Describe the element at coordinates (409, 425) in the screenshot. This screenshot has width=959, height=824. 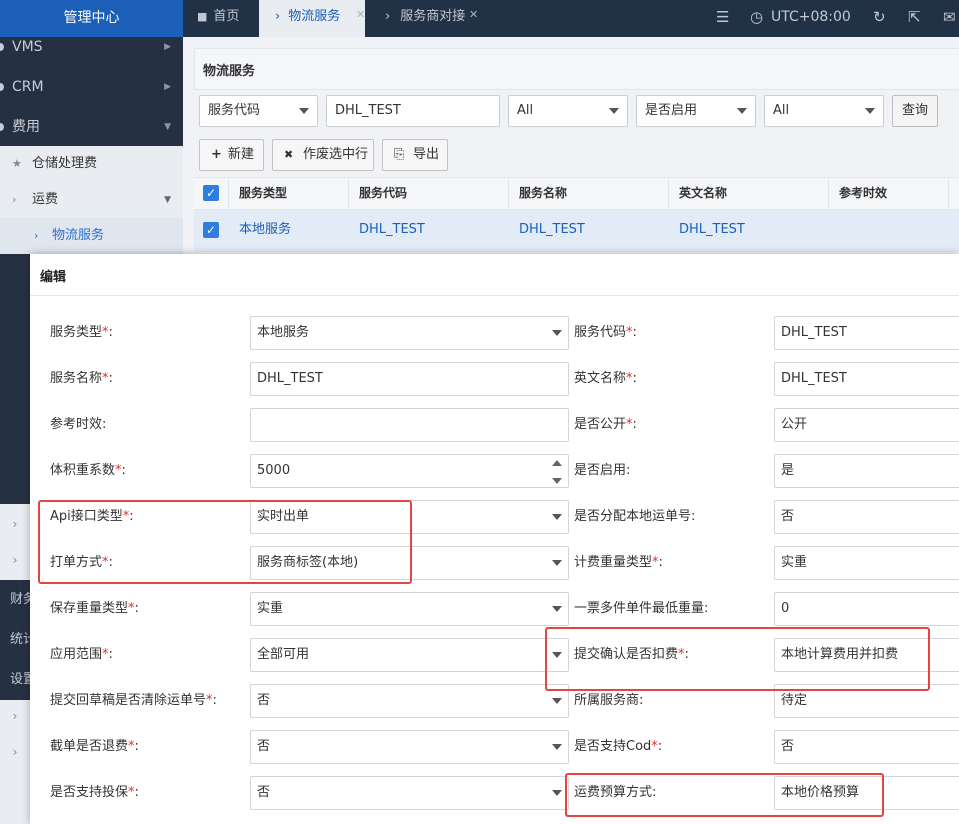
I see `text-input` at that location.